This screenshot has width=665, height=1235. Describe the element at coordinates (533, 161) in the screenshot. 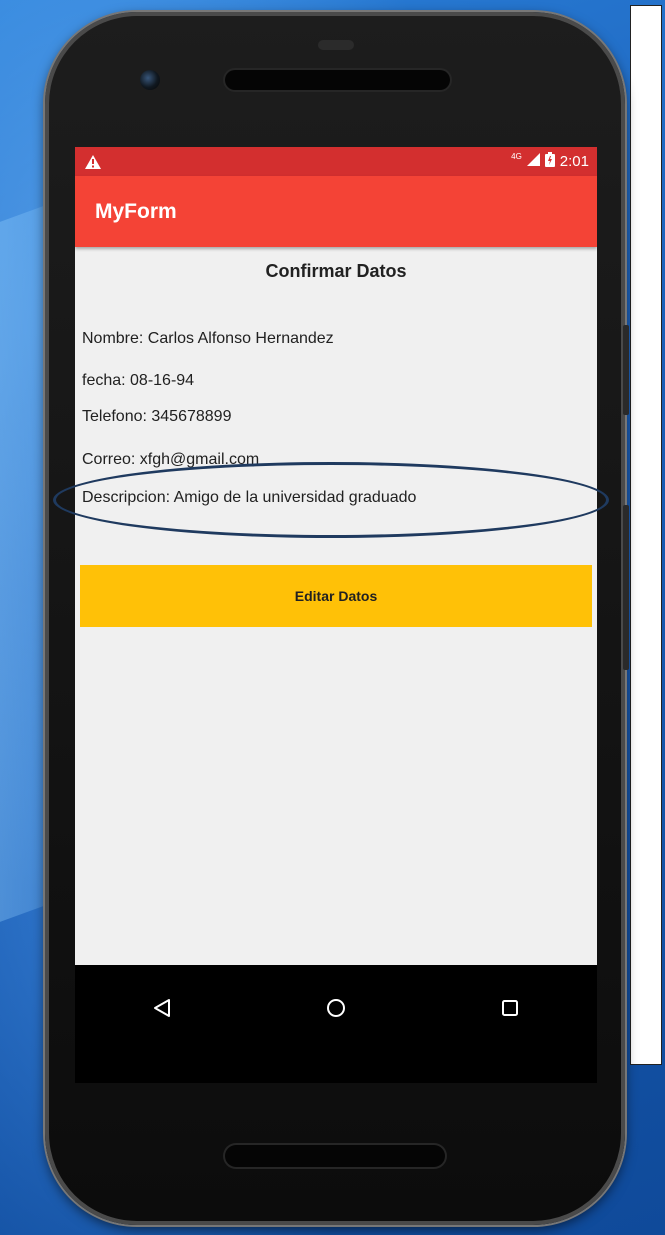

I see `signal-icon` at that location.